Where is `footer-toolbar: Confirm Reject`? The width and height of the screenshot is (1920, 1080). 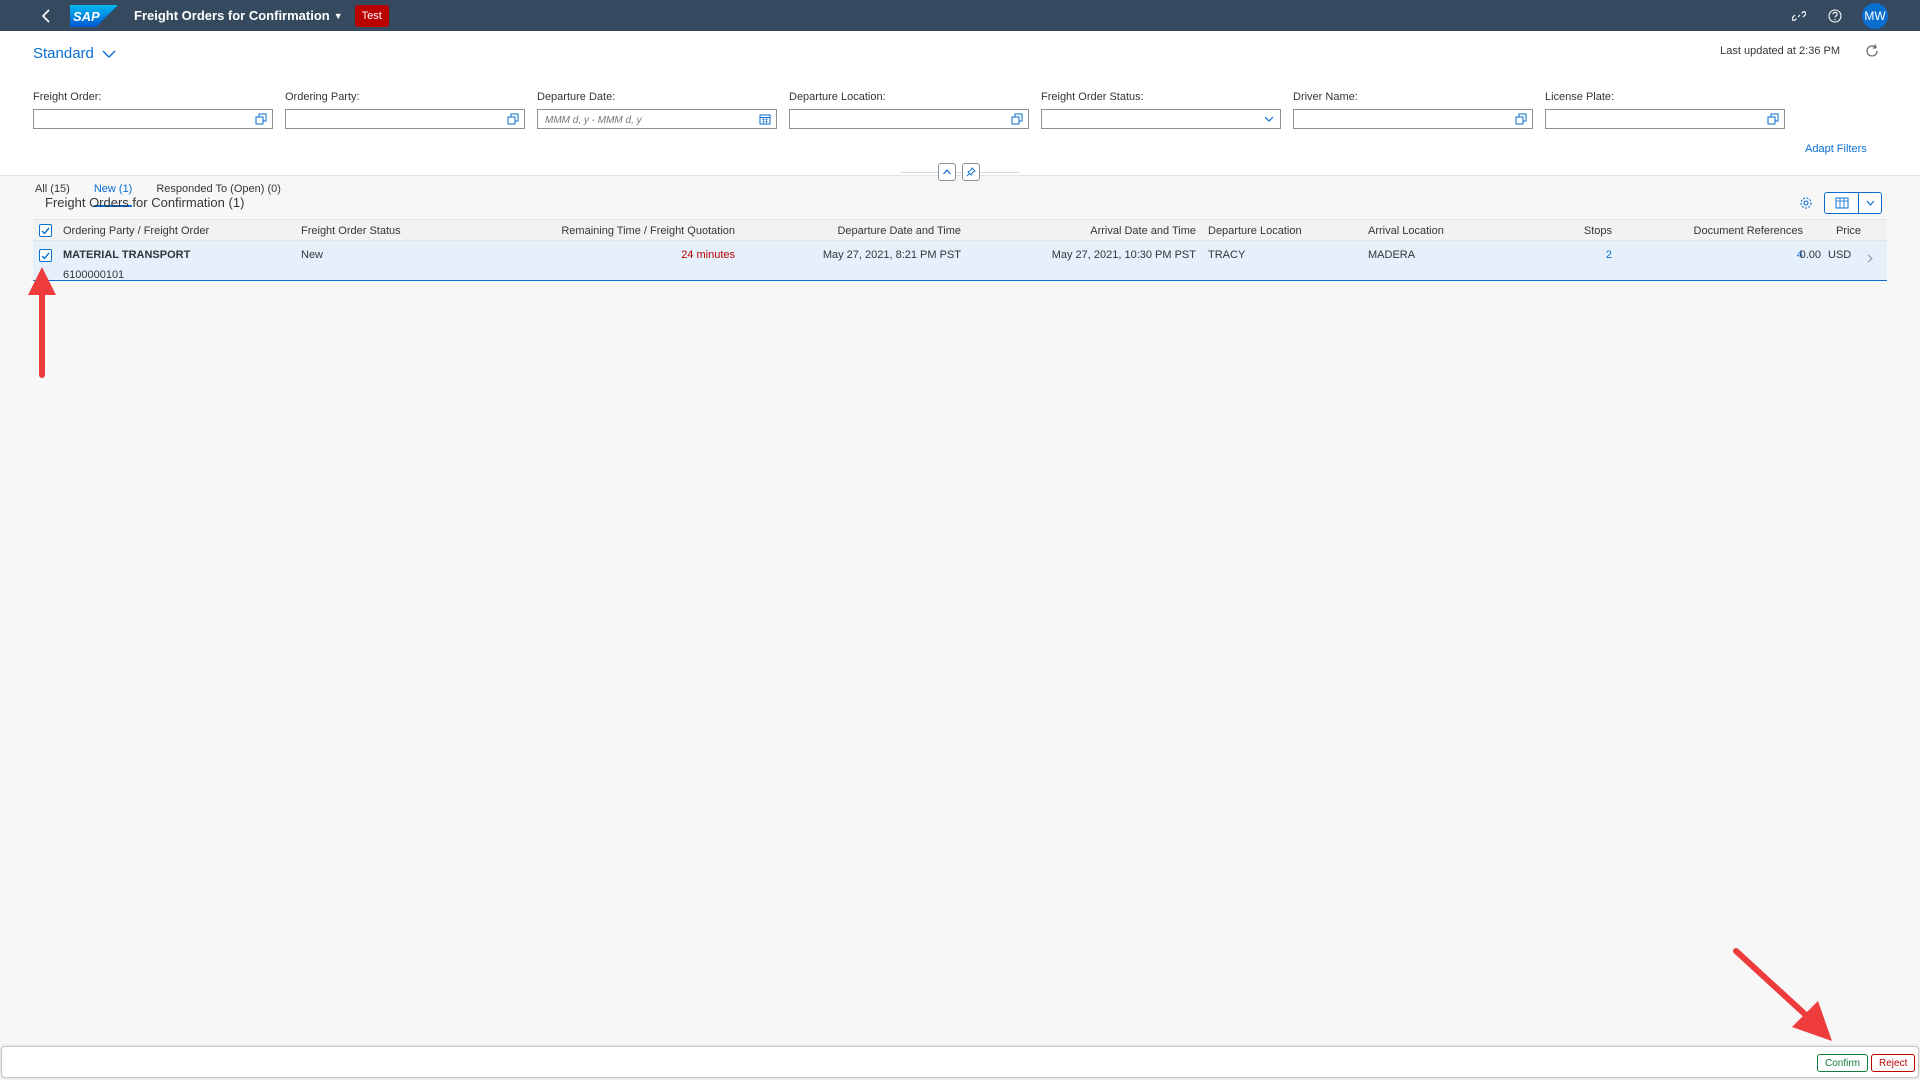 footer-toolbar: Confirm Reject is located at coordinates (960, 1062).